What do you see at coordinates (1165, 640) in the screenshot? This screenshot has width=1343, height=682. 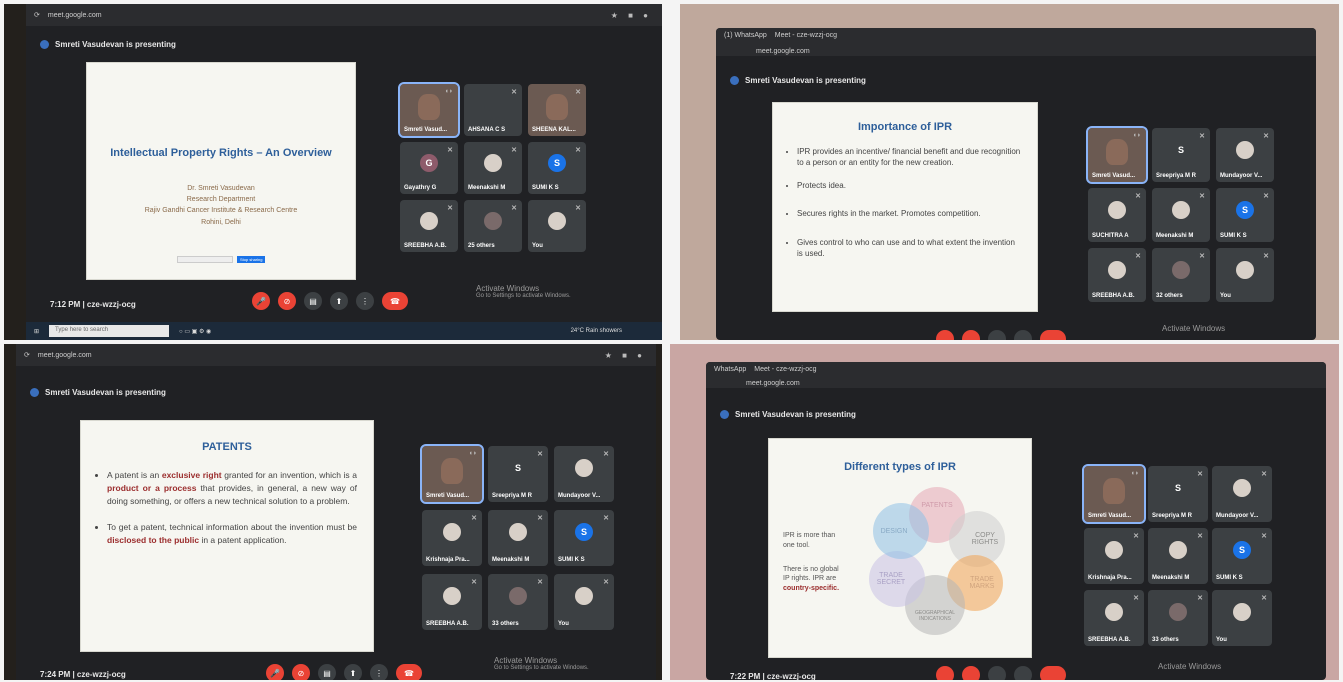 I see `participant-name: 33 others` at bounding box center [1165, 640].